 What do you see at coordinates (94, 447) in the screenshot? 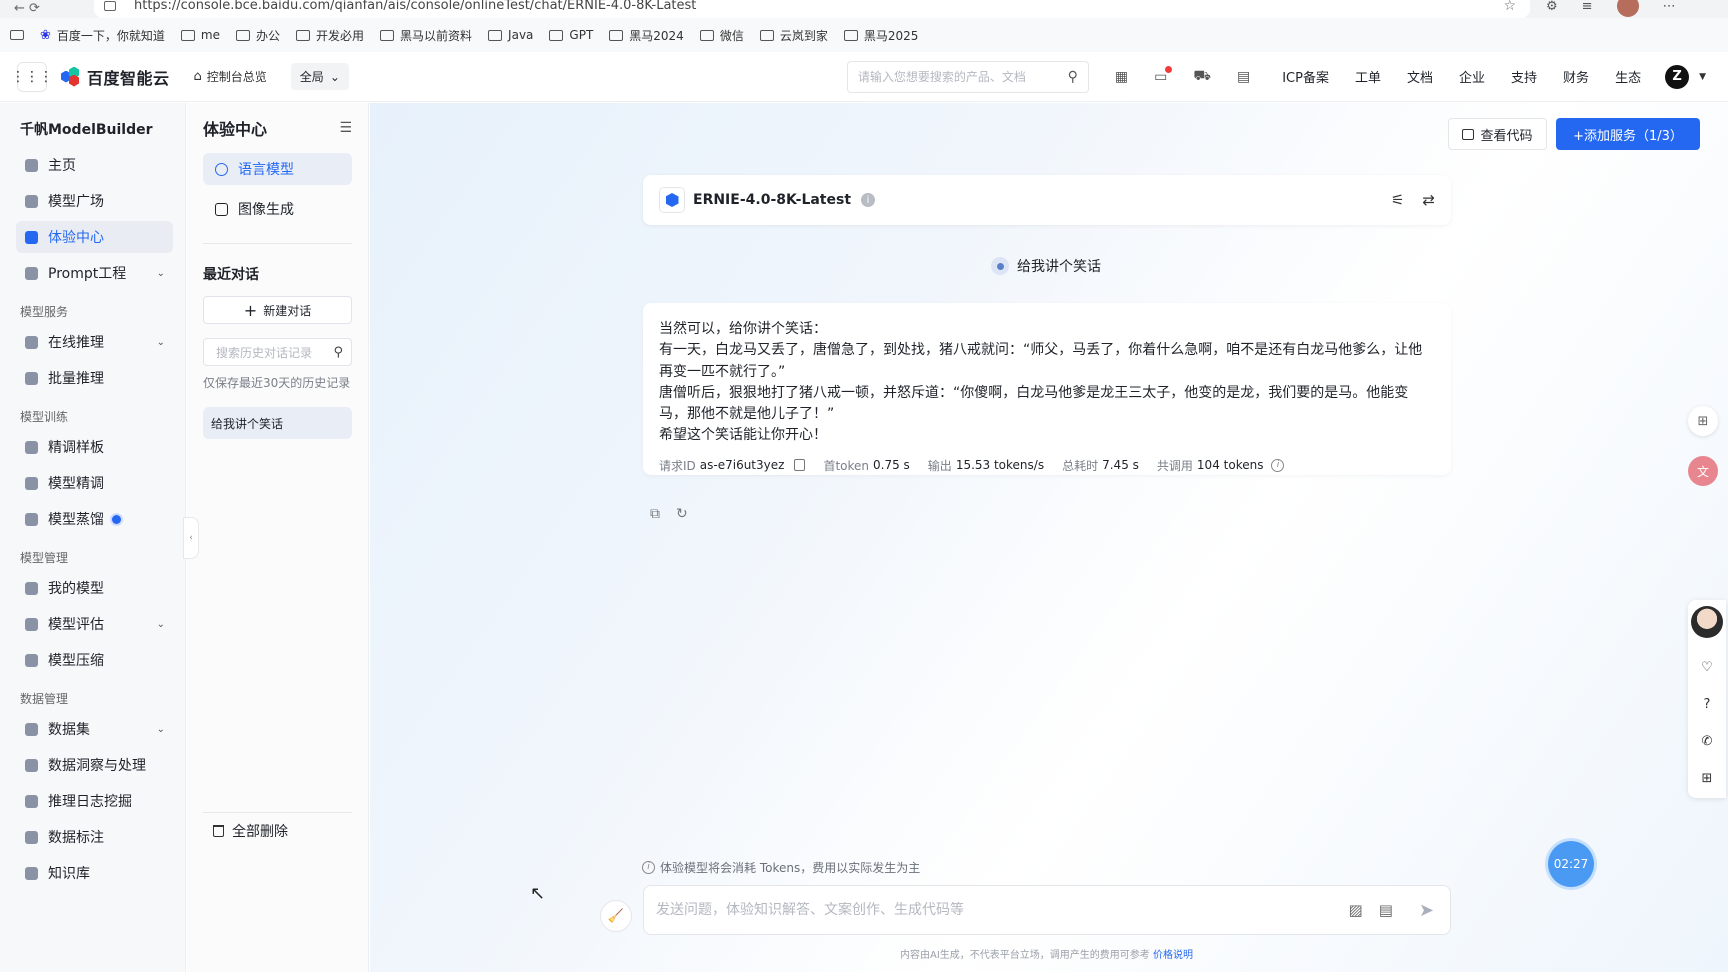
I see `sidebar-item-tuning-template: 精调样板` at bounding box center [94, 447].